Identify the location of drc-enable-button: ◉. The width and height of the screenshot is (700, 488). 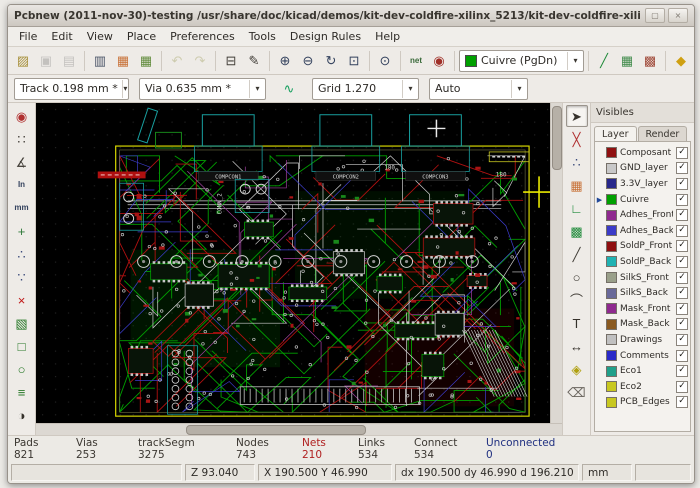
(22, 116).